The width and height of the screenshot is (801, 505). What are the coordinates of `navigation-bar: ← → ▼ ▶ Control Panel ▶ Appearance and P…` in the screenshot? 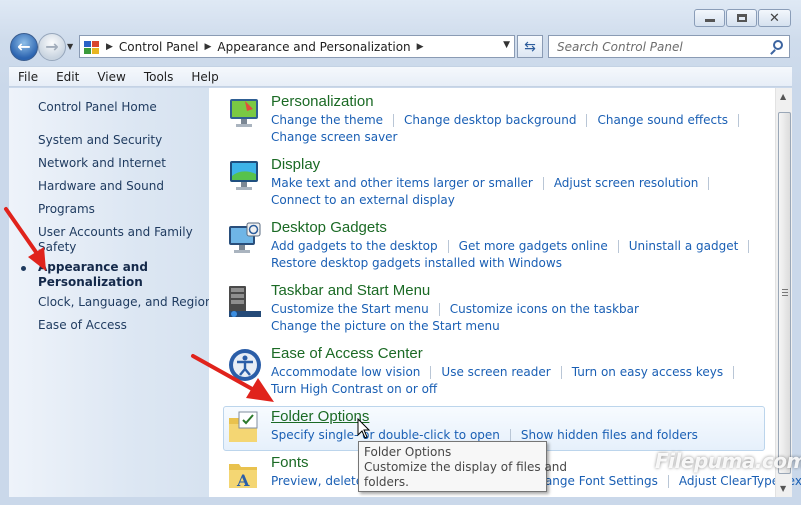 It's located at (400, 47).